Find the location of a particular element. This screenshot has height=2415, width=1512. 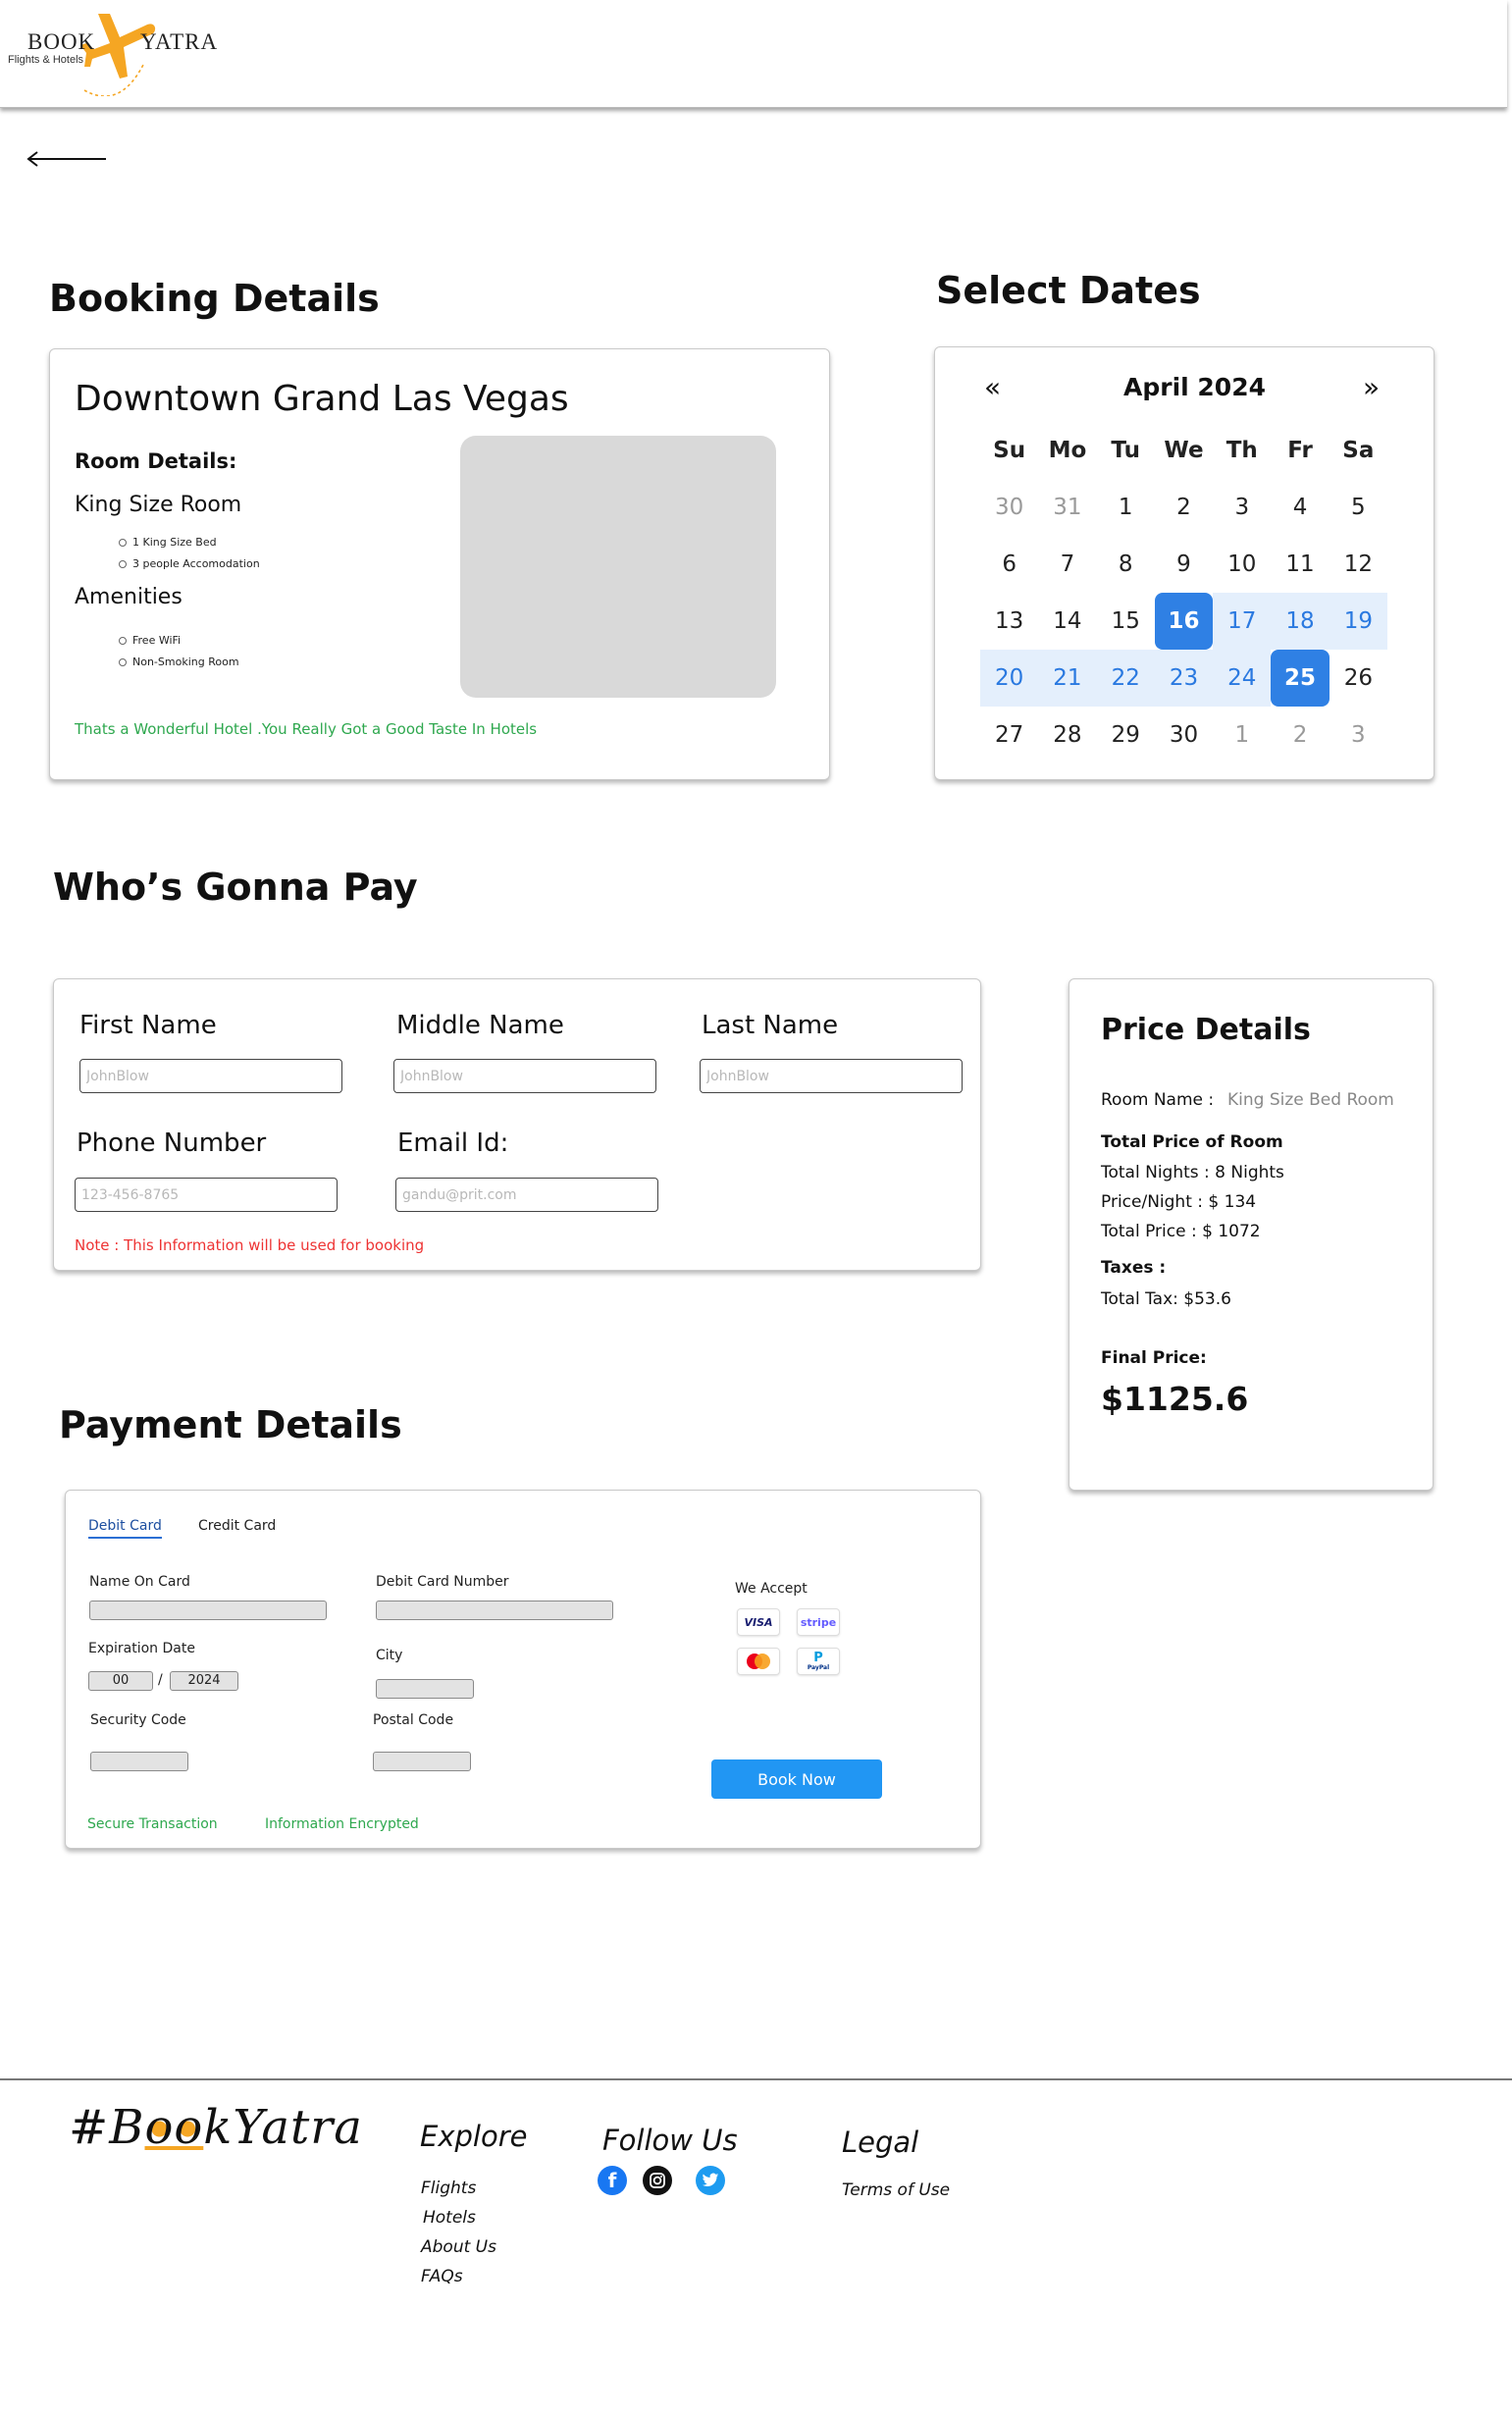

calendar-day: 11 is located at coordinates (1300, 564).